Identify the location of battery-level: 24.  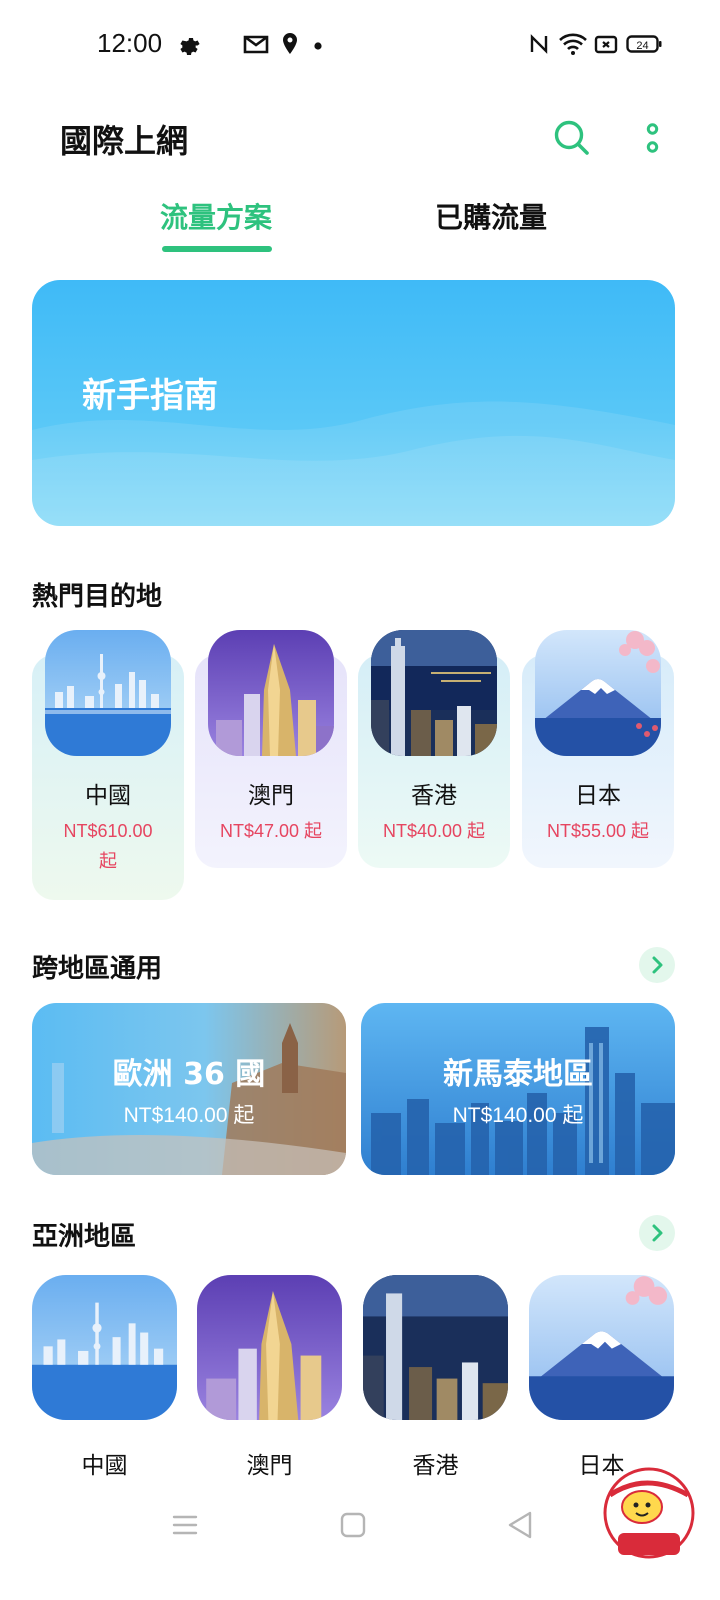
(642, 46).